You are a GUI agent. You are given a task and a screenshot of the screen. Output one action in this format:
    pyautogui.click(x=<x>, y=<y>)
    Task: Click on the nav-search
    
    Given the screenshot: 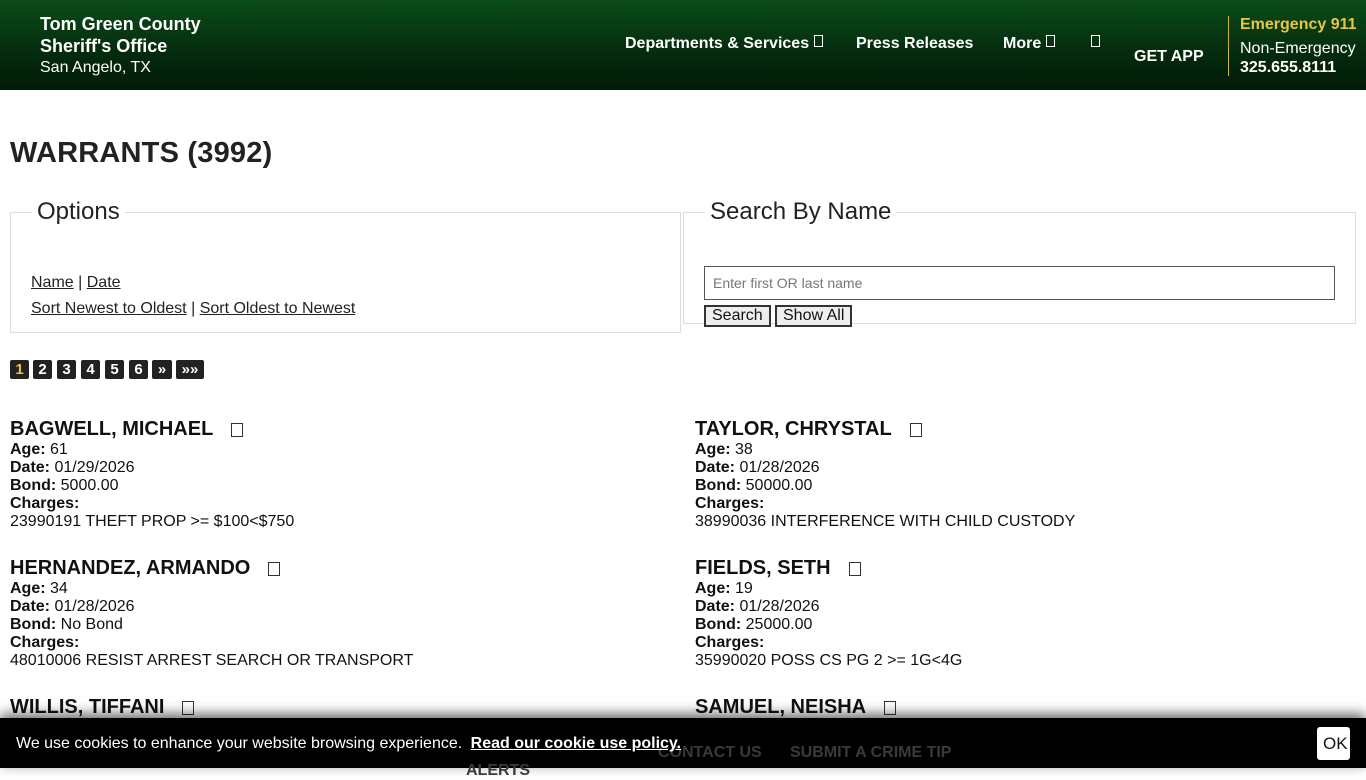 What is the action you would take?
    pyautogui.click(x=1095, y=44)
    